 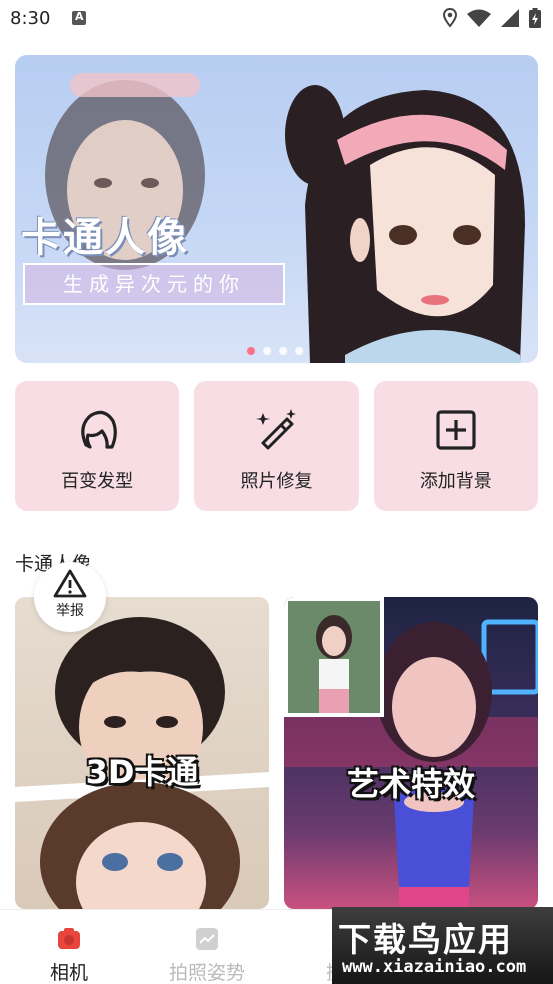 I want to click on nav-tab-poses: 拍照姿势, so click(x=207, y=947).